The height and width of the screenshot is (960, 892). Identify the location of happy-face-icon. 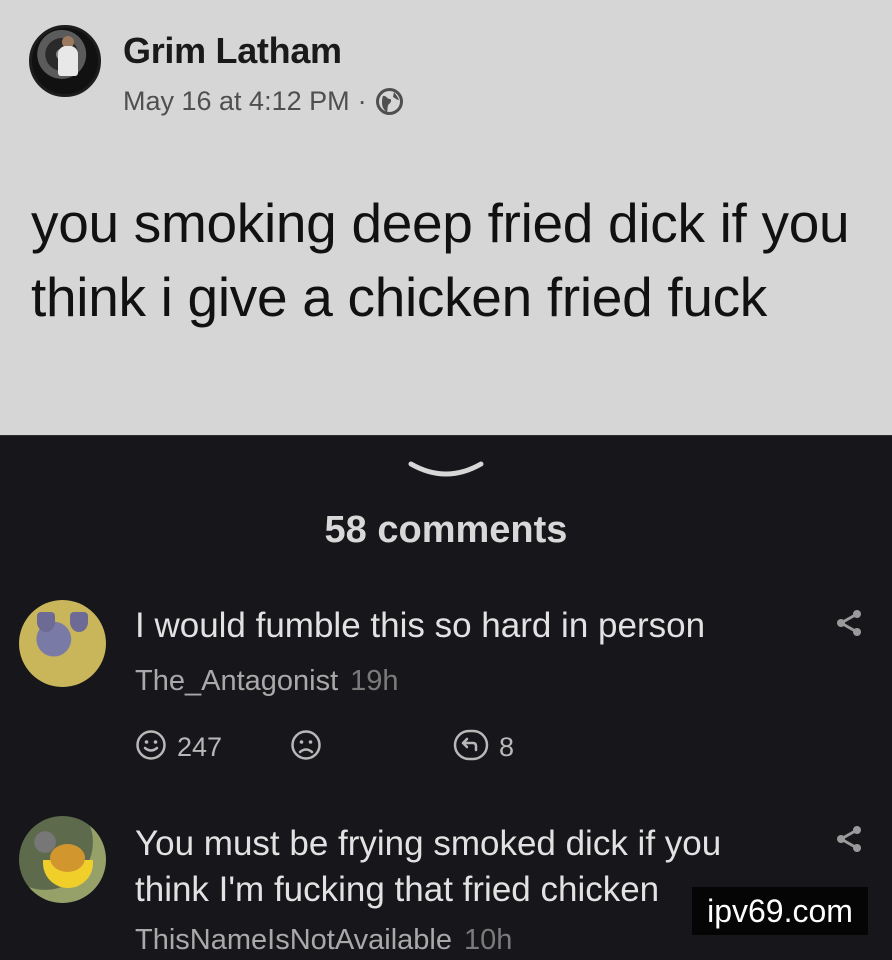
(151, 747).